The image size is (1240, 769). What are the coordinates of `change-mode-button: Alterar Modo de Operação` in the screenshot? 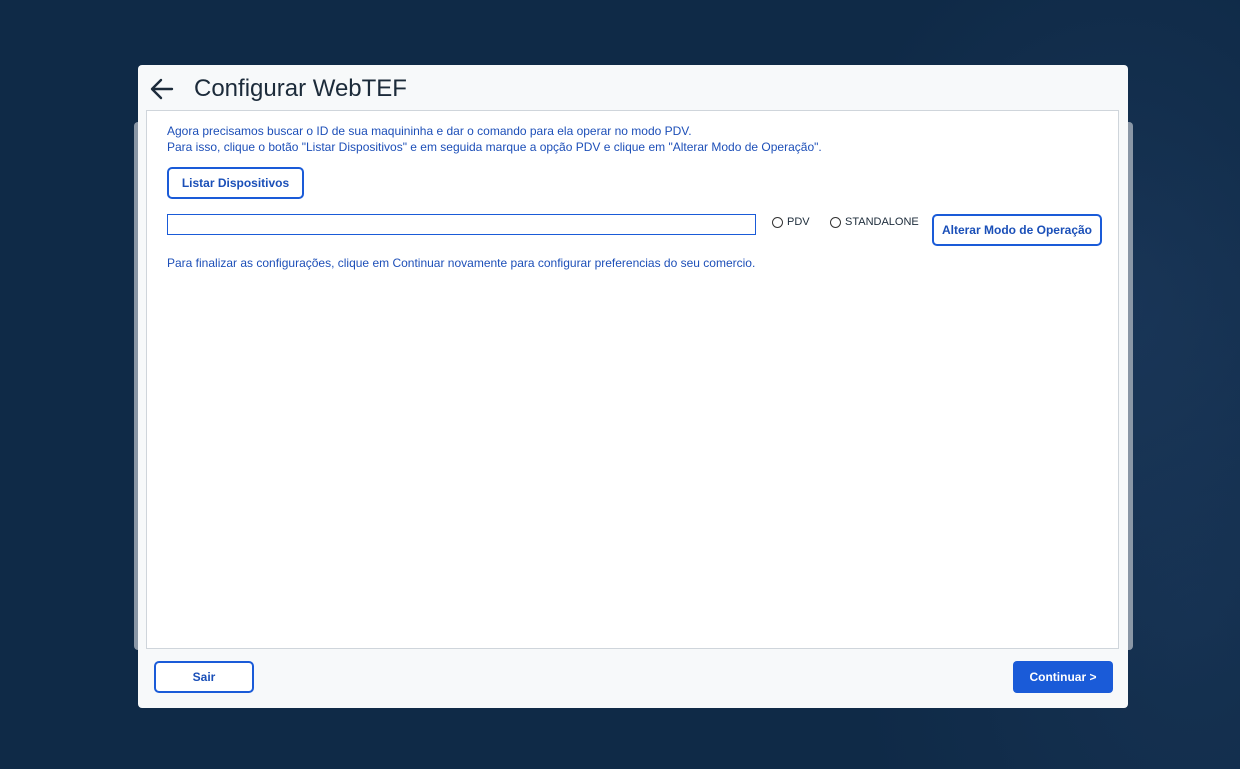 It's located at (1017, 230).